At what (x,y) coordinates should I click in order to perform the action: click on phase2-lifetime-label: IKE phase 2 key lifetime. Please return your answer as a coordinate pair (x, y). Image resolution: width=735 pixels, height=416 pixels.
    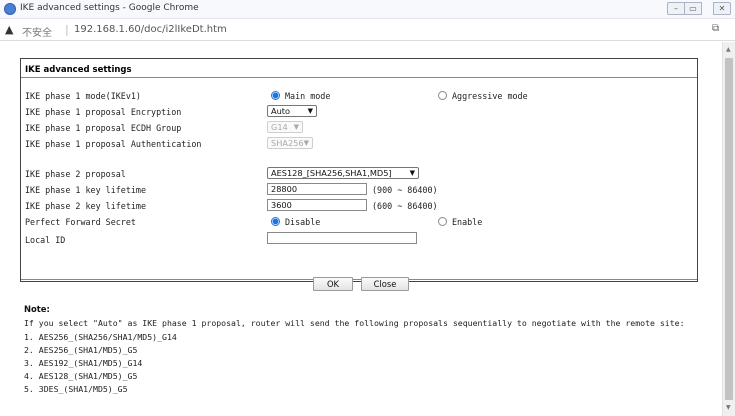
    Looking at the image, I should click on (86, 206).